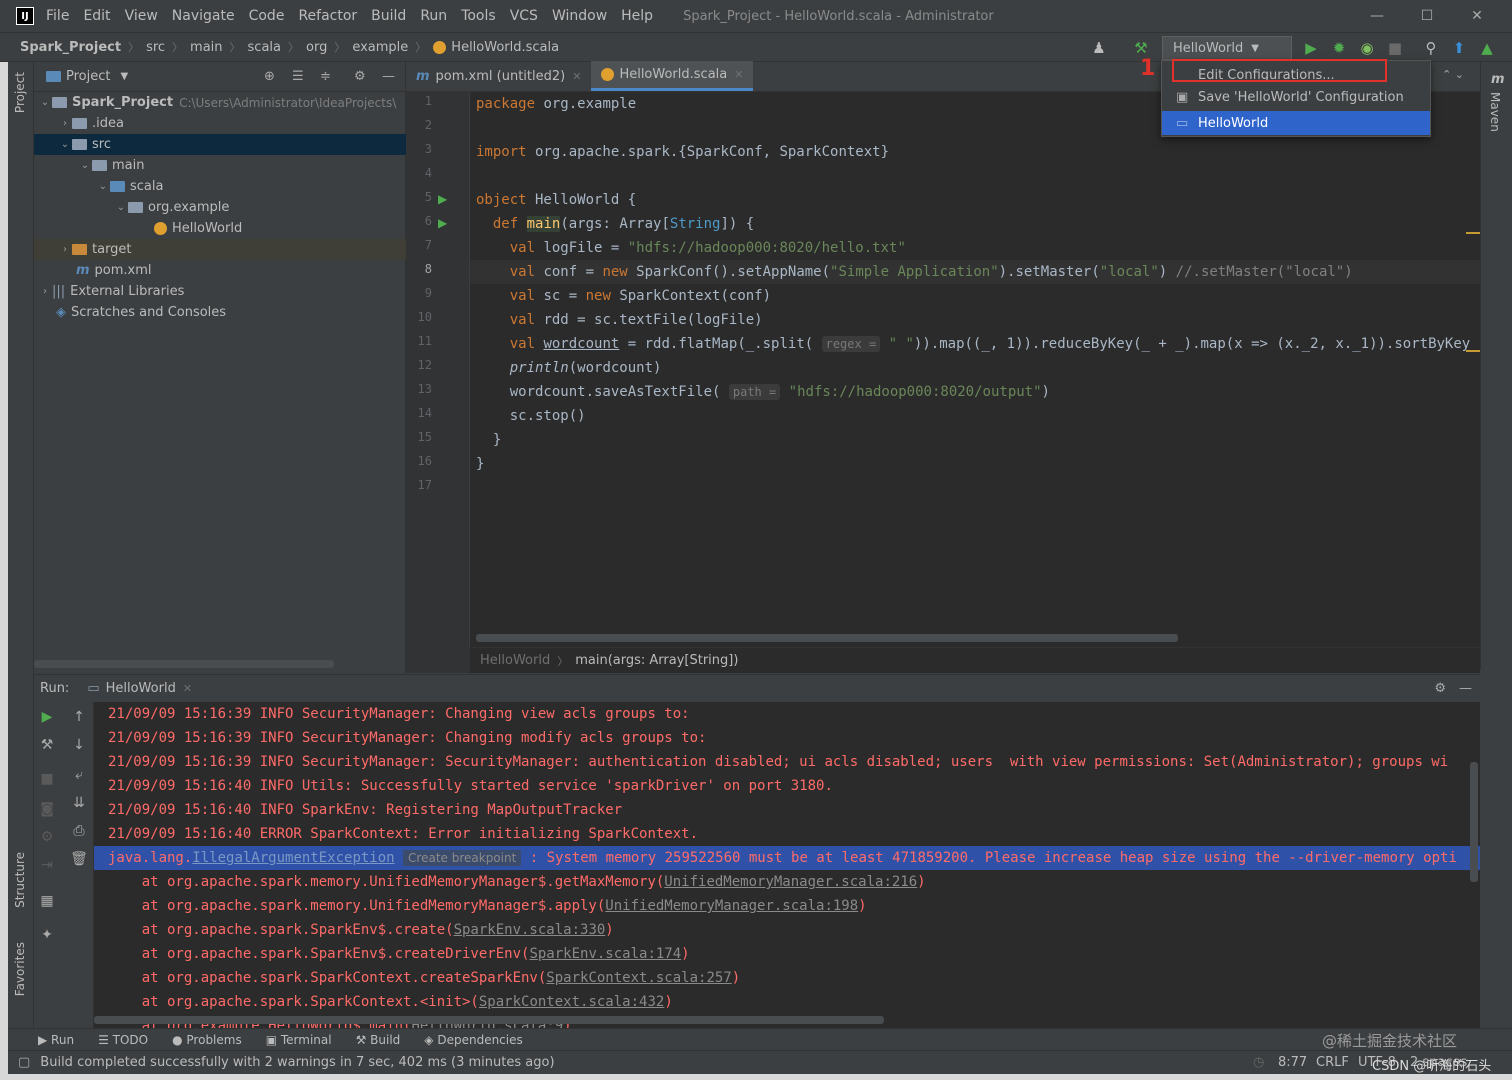 This screenshot has width=1512, height=1080. I want to click on breadcrumb-project: Spark_Project, so click(70, 47).